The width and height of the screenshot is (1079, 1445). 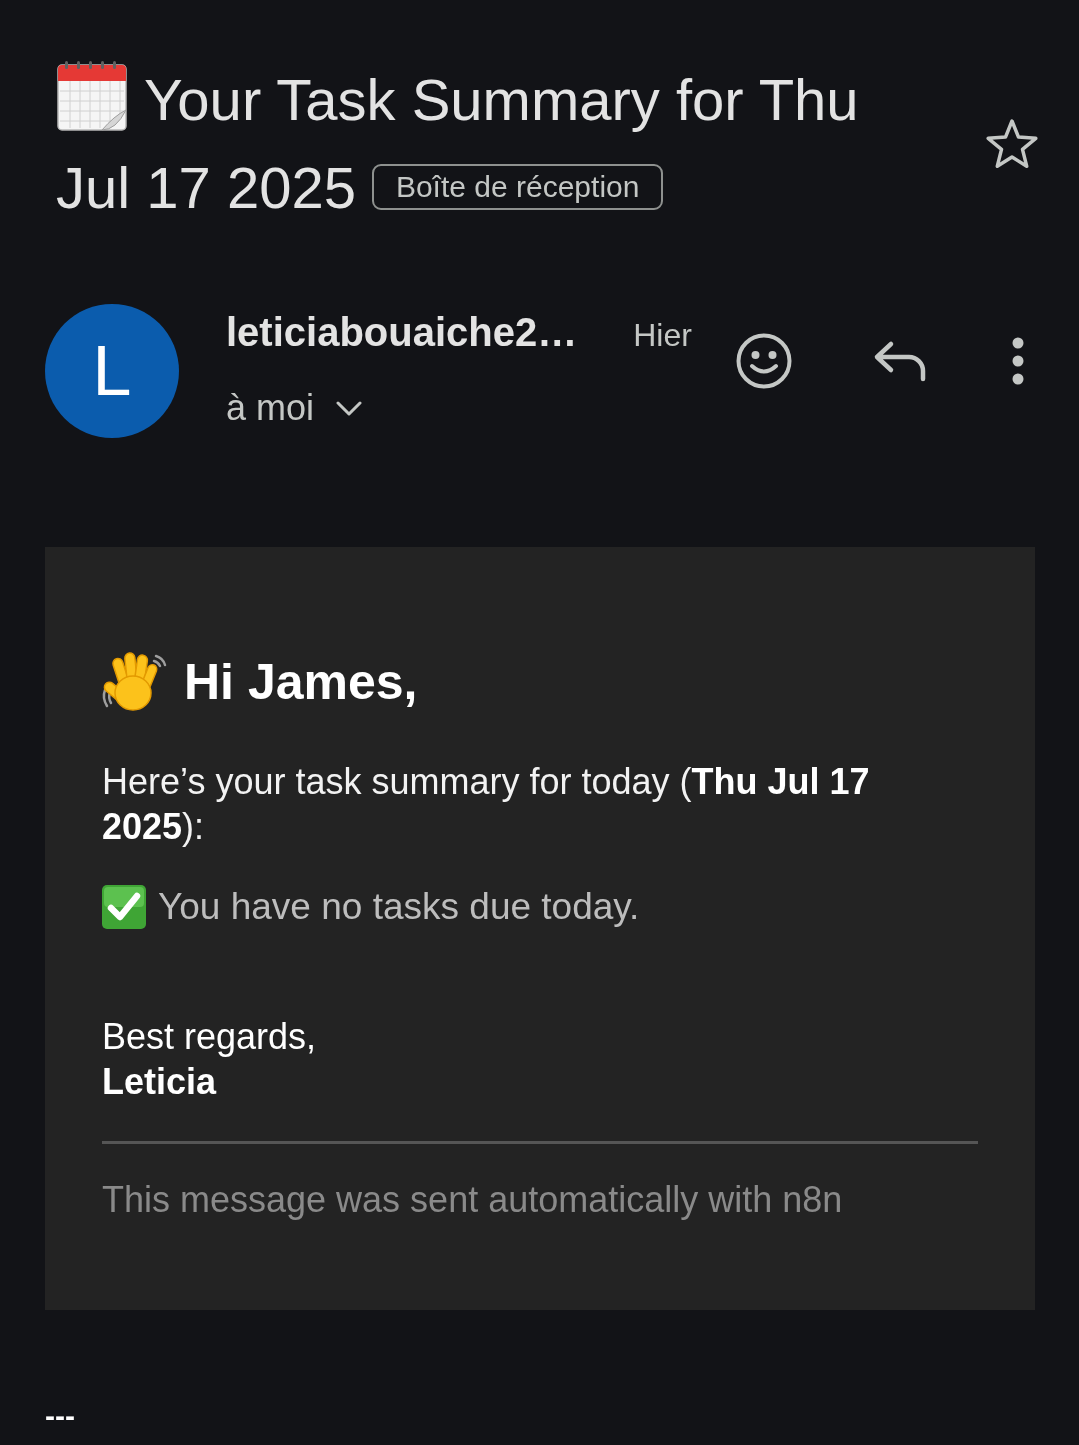 What do you see at coordinates (517, 187) in the screenshot?
I see `inbox-label-chip: Boîte de réception` at bounding box center [517, 187].